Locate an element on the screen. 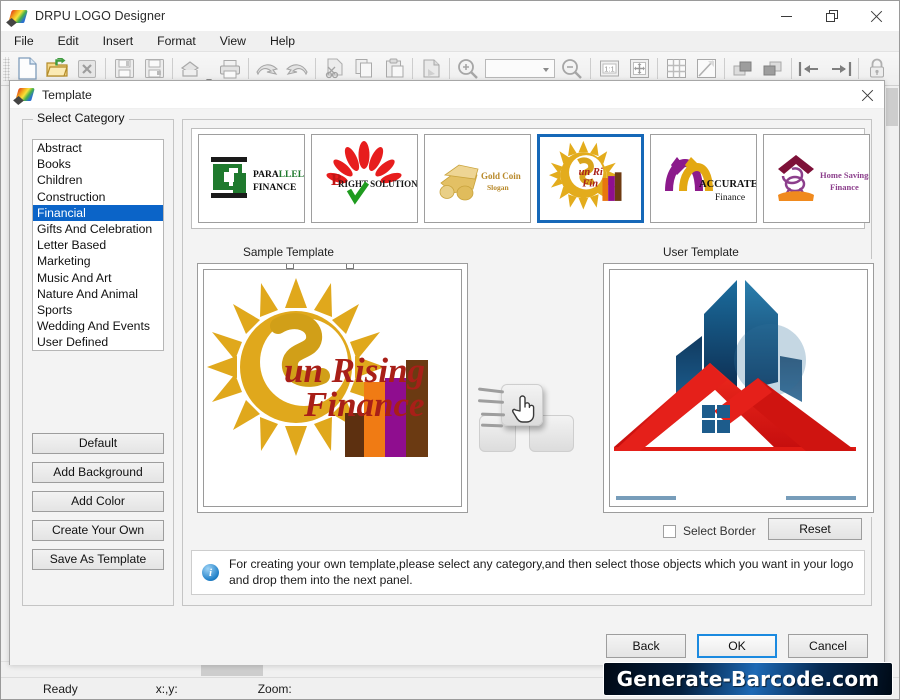  copy-icon is located at coordinates (364, 69).